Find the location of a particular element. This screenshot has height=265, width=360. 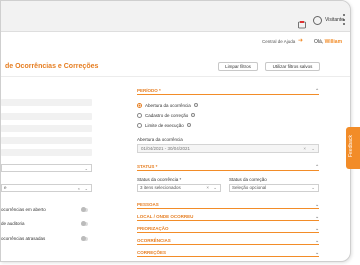

user-name: William is located at coordinates (333, 42).